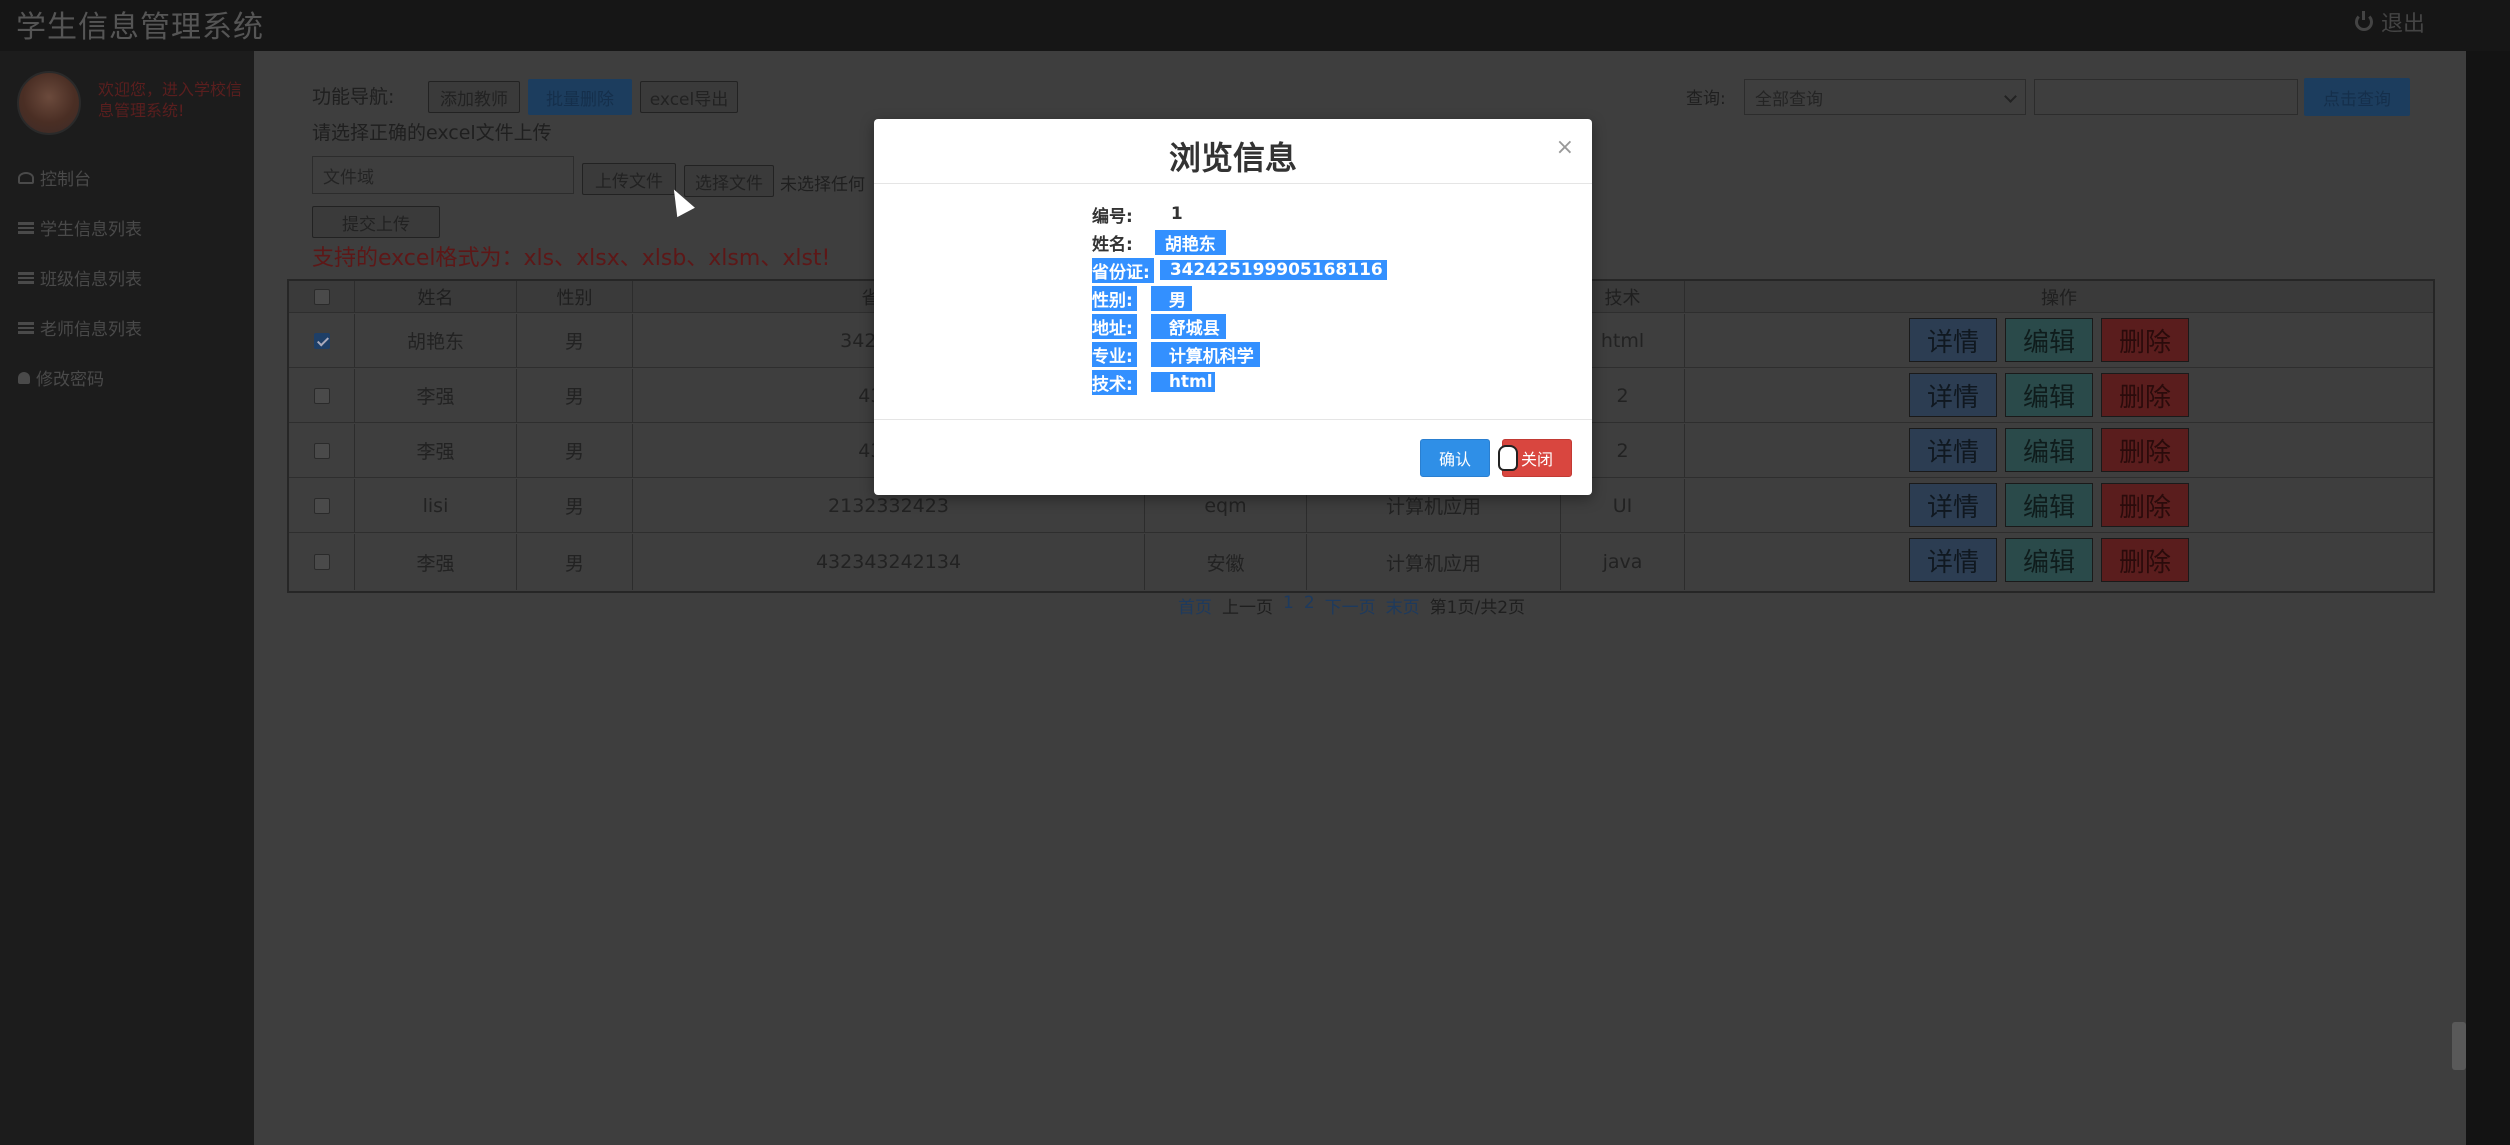 Image resolution: width=2510 pixels, height=1145 pixels. I want to click on table-row: 李强 男 432343242134 安徽 计算机应用 java 详情 编辑 删除, so click(1361, 562).